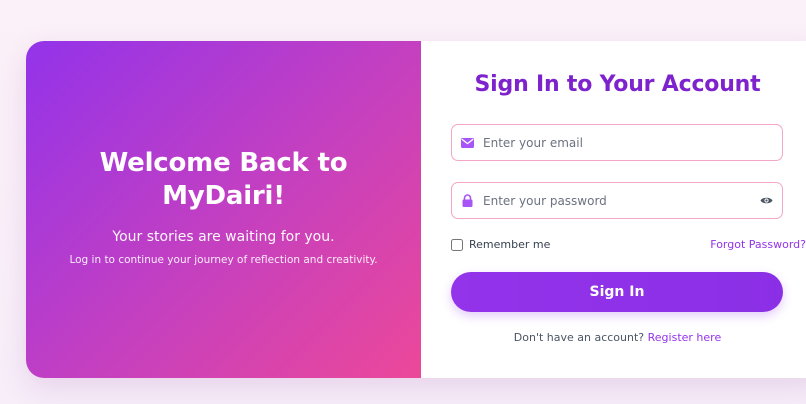 The height and width of the screenshot is (404, 806). Describe the element at coordinates (223, 196) in the screenshot. I see `welcome-heading-line2: MyDairi!` at that location.